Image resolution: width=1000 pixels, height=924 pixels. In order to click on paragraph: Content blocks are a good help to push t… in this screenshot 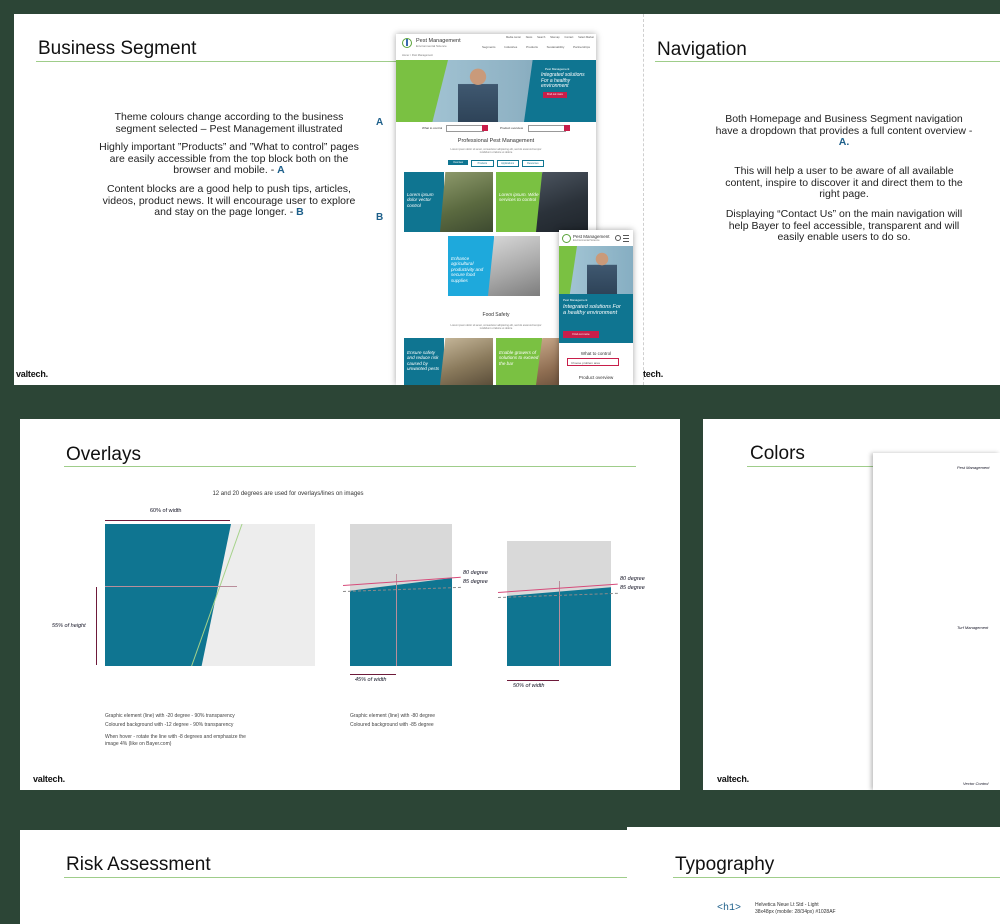, I will do `click(229, 200)`.